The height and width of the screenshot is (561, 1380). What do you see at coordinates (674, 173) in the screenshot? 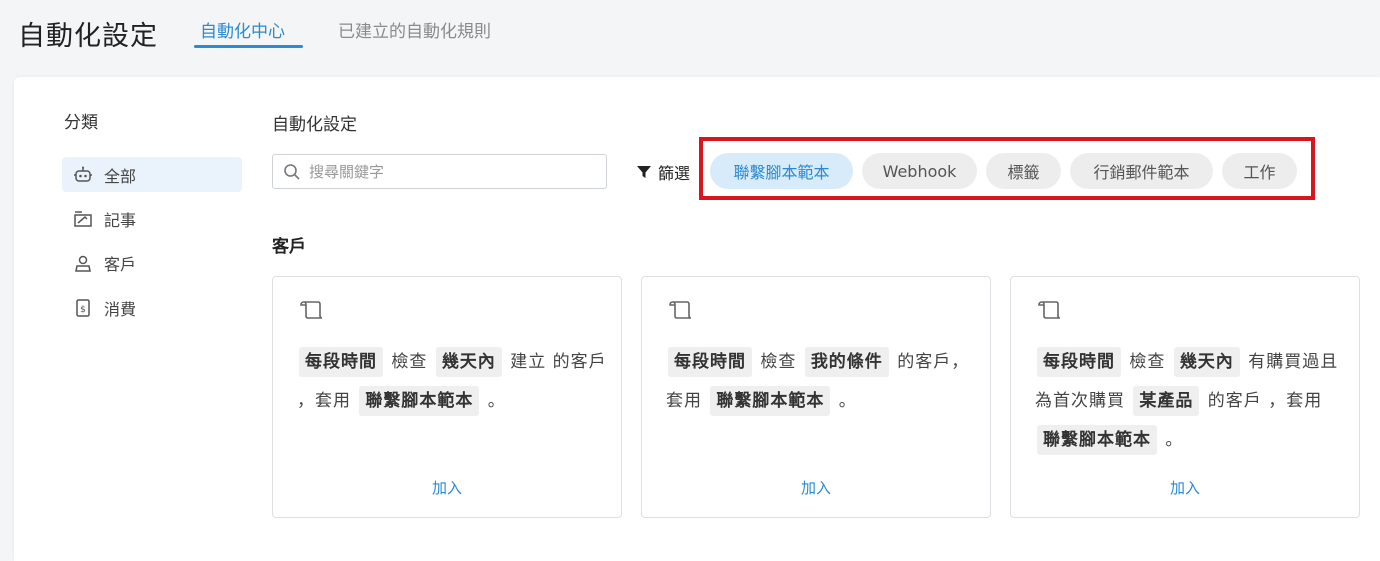
I see `filter-label-text: 篩選` at bounding box center [674, 173].